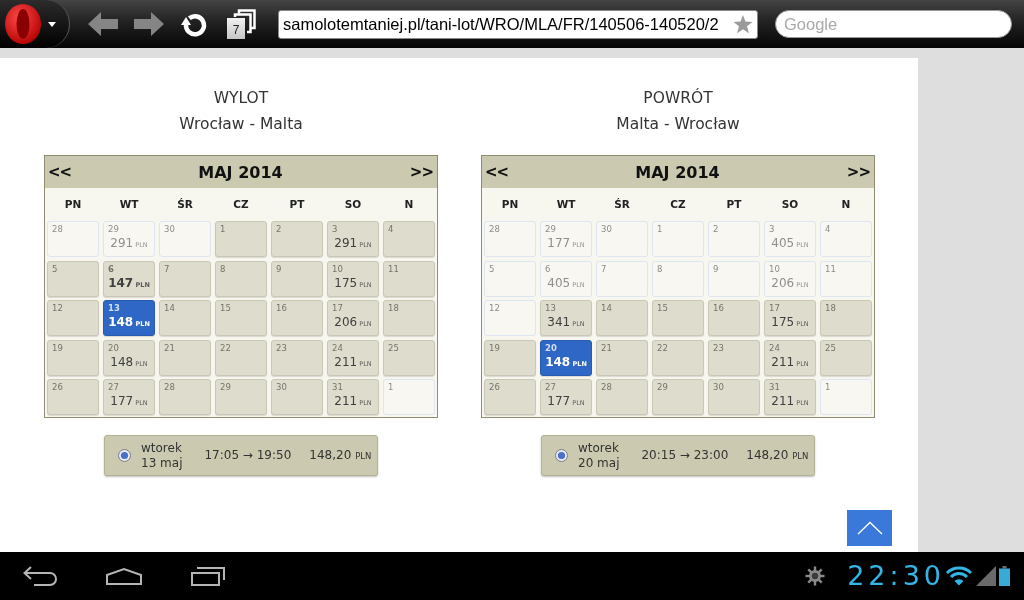 The height and width of the screenshot is (600, 1024). Describe the element at coordinates (162, 448) in the screenshot. I see `weekday-label: wtorek` at that location.